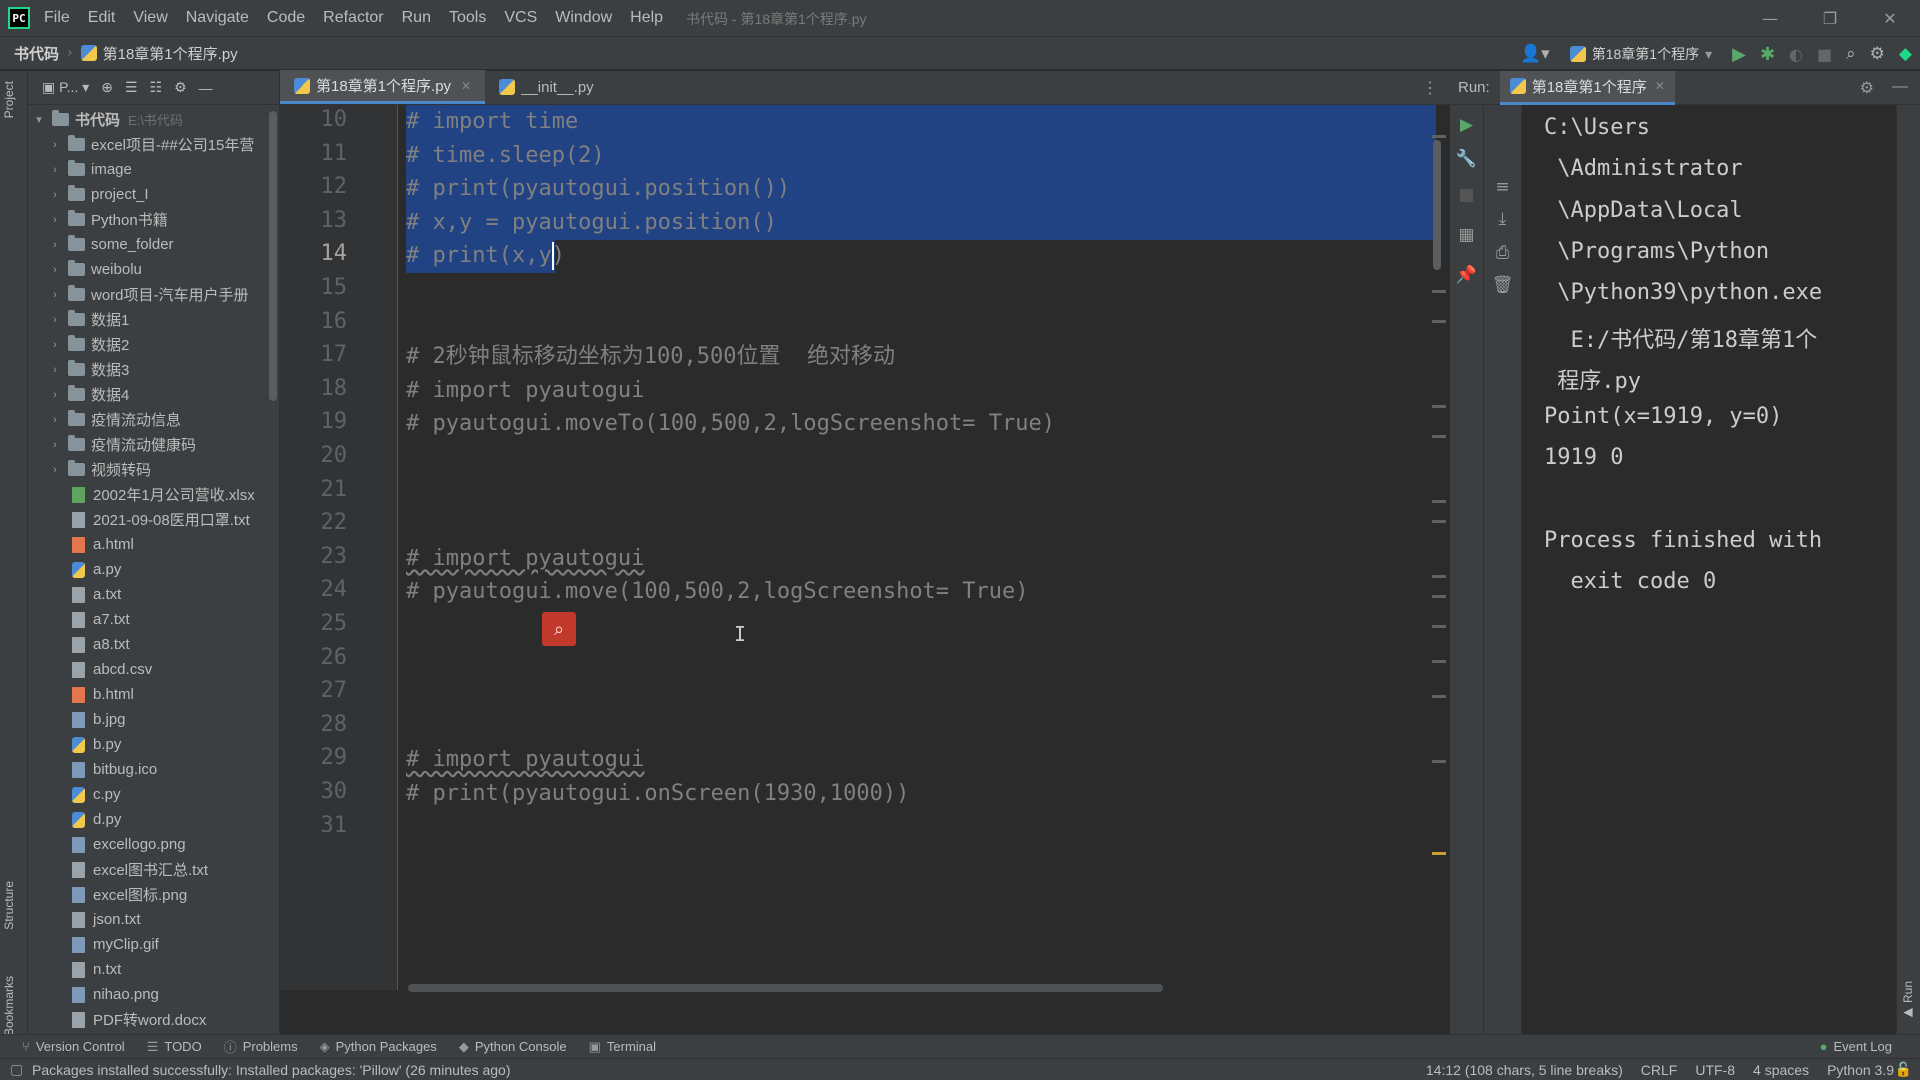 This screenshot has height=1080, width=1920. Describe the element at coordinates (153, 369) in the screenshot. I see `tree-item: › 数据3` at that location.